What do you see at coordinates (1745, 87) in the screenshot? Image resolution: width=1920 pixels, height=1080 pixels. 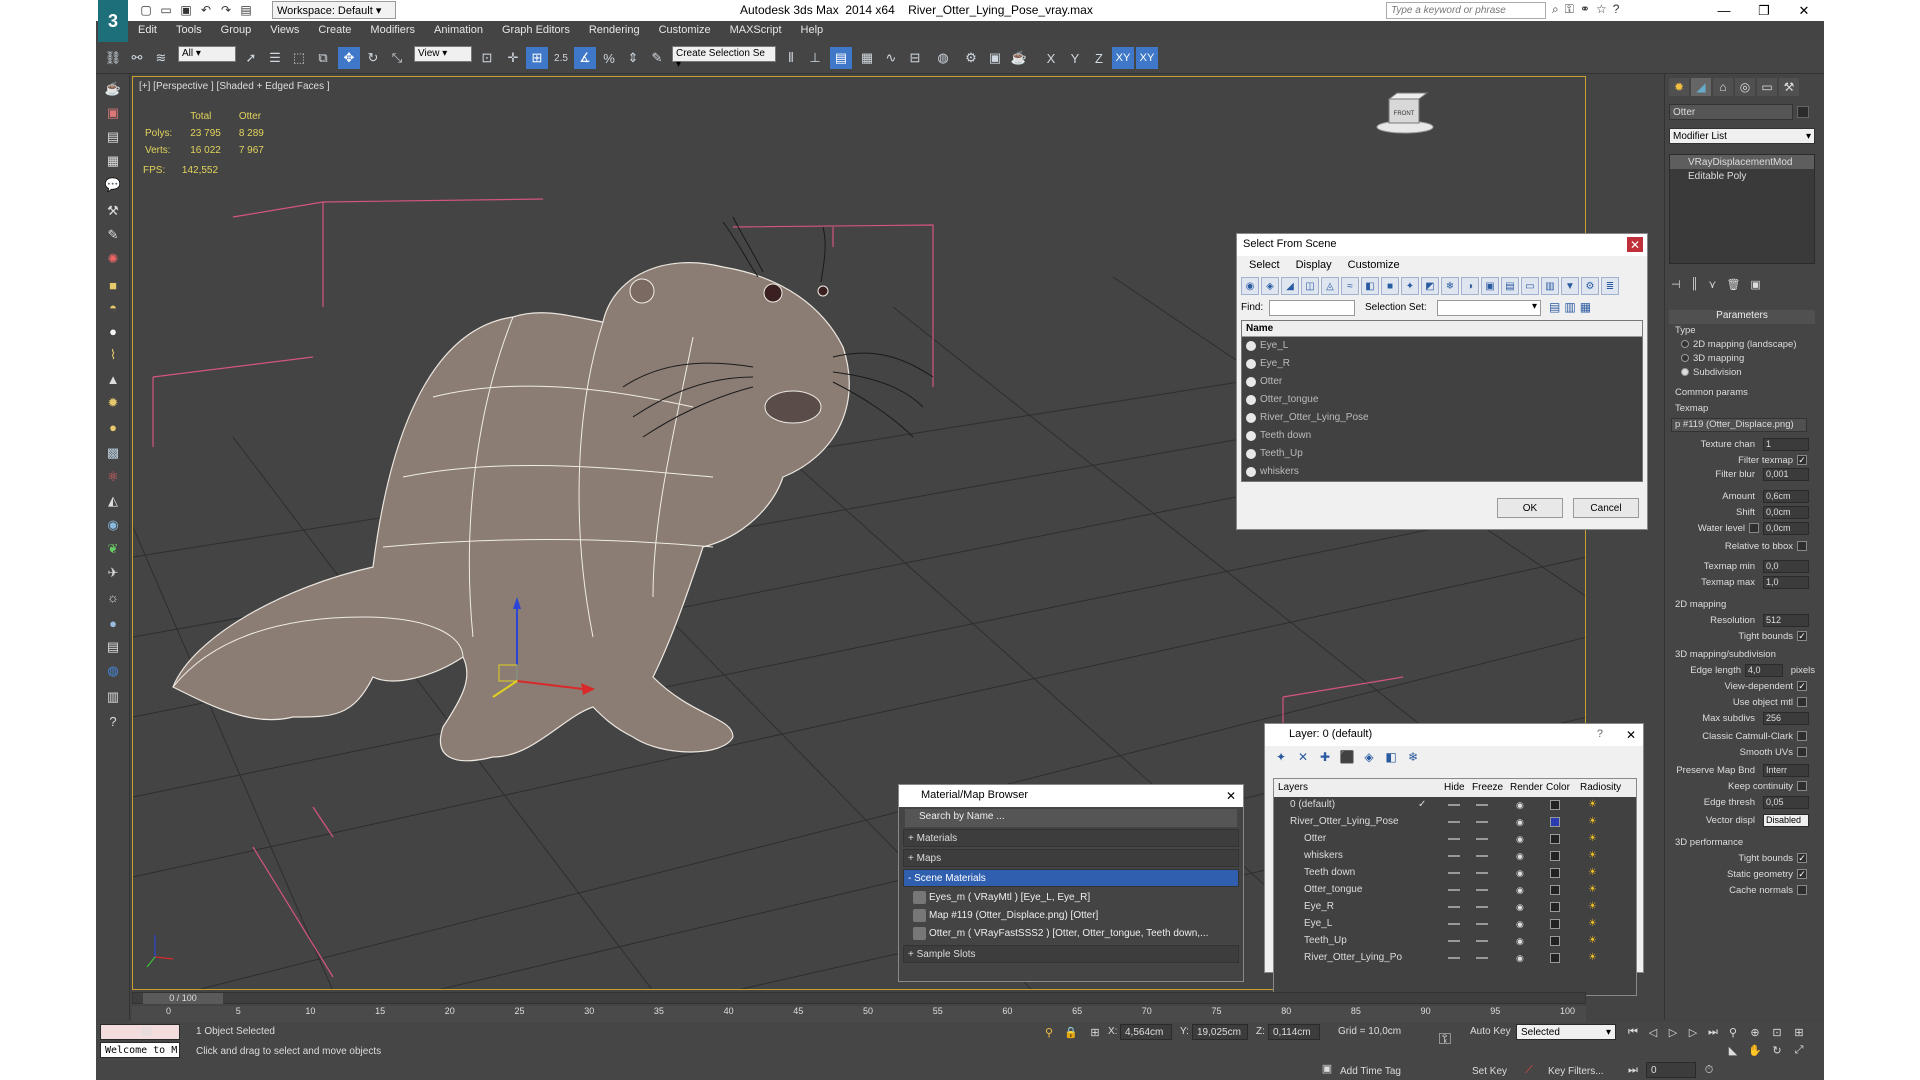 I see `motion-tab-icon: ◎` at bounding box center [1745, 87].